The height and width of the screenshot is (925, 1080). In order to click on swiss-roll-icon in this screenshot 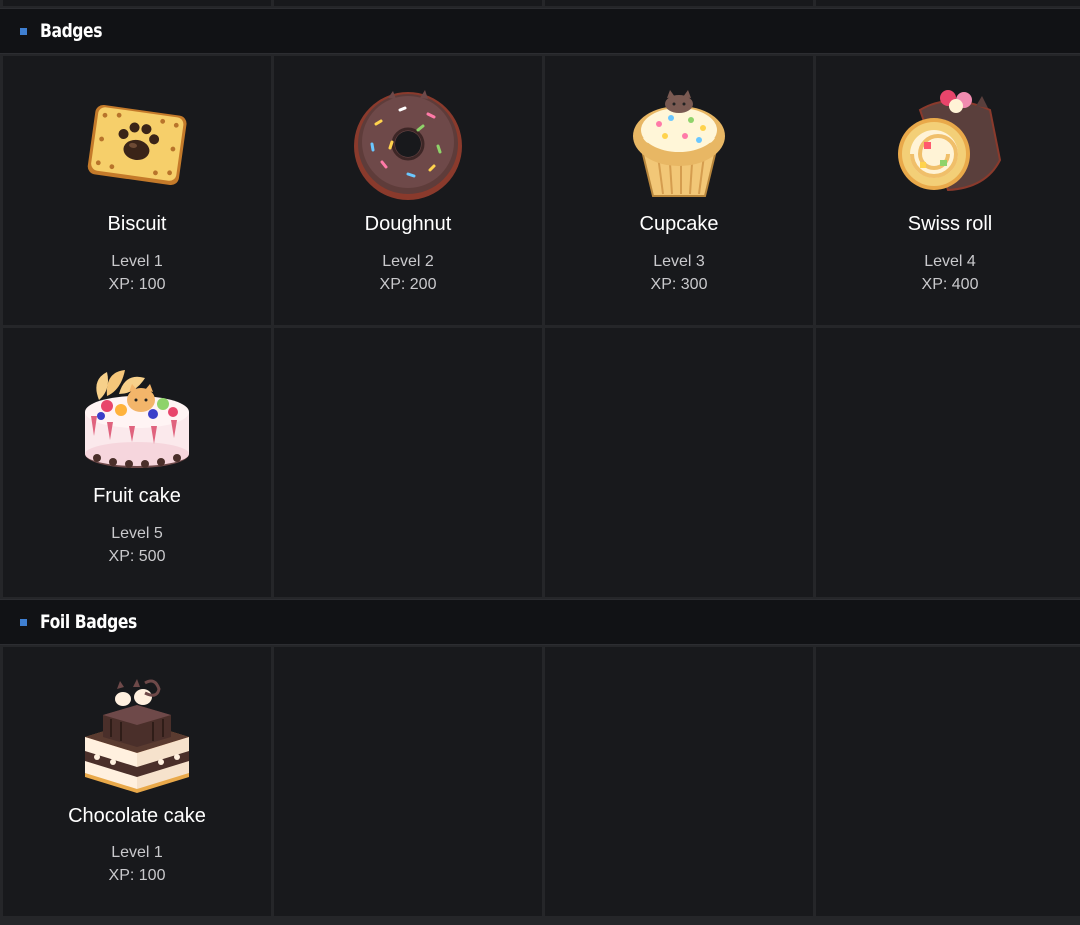, I will do `click(950, 141)`.